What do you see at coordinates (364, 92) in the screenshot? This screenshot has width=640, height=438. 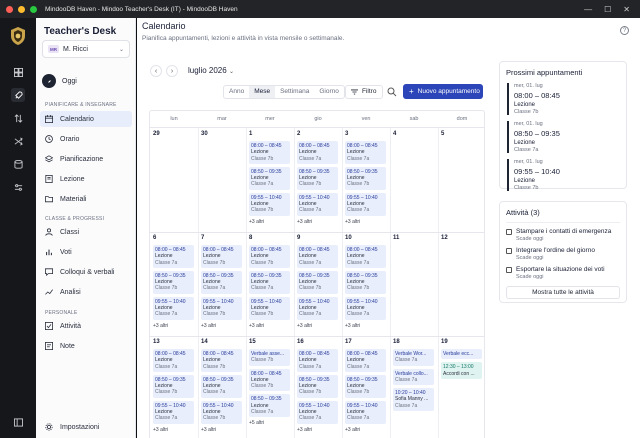 I see `filter-button: Filtro` at bounding box center [364, 92].